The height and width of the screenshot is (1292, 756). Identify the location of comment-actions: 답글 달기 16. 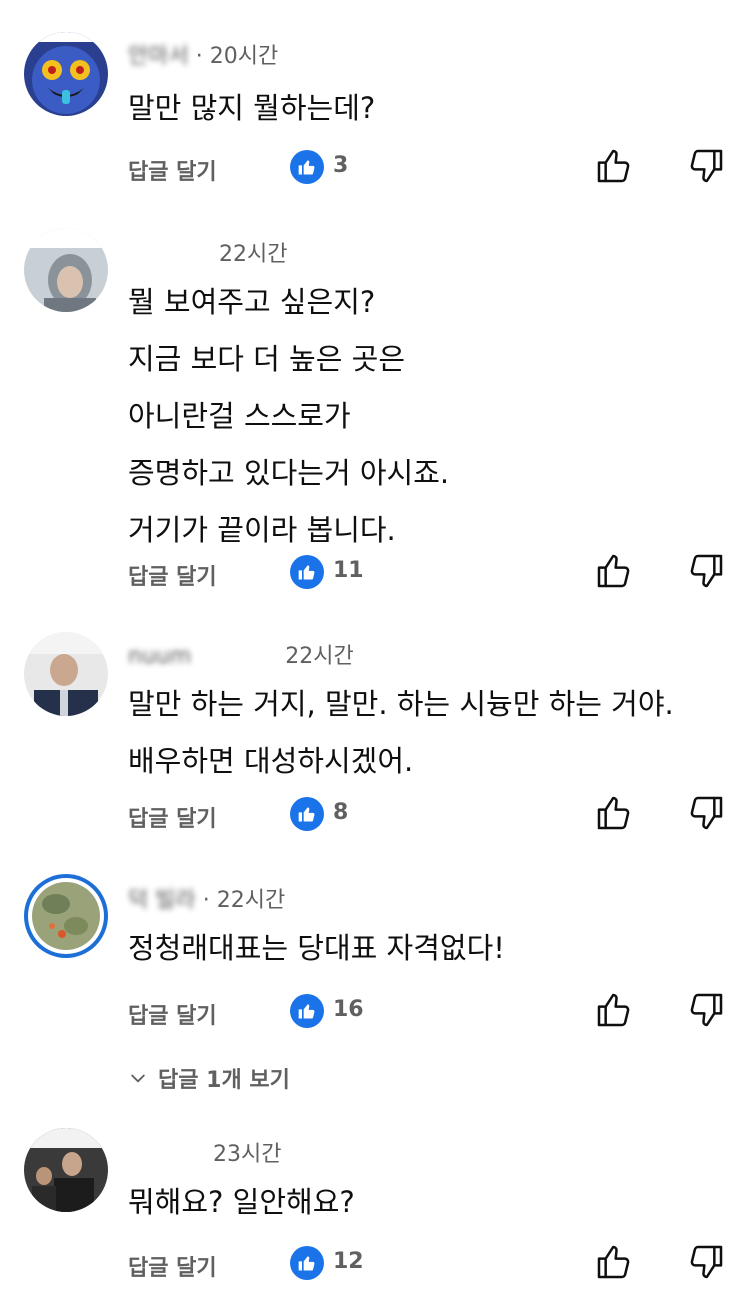
(378, 1013).